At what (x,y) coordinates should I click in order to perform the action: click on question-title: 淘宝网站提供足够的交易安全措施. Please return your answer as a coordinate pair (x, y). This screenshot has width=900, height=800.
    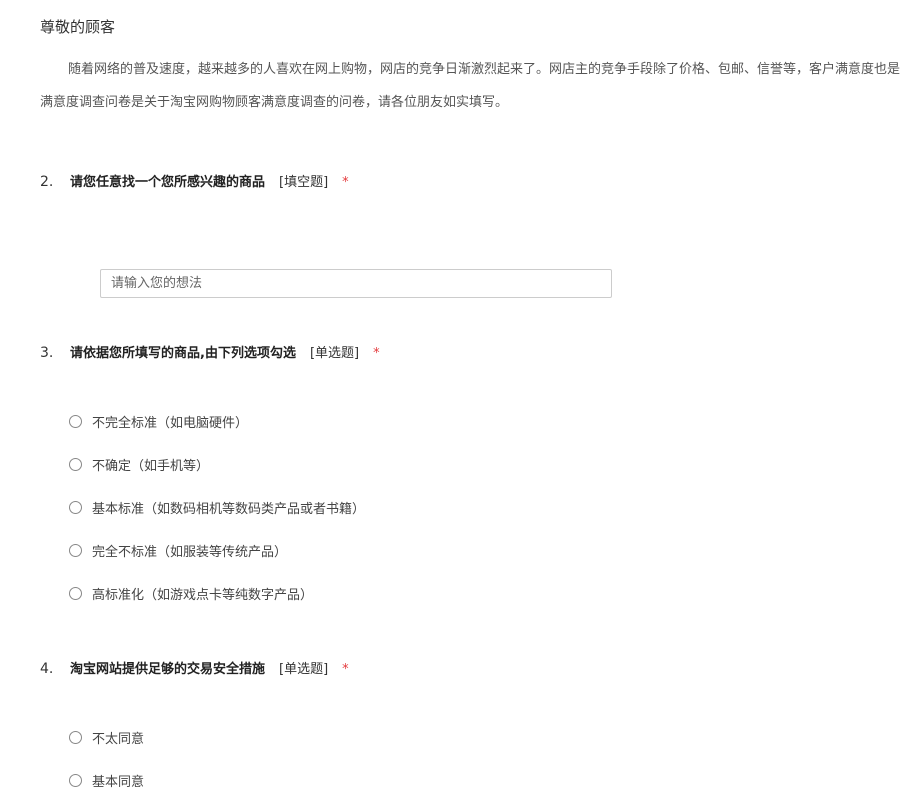
    Looking at the image, I should click on (168, 669).